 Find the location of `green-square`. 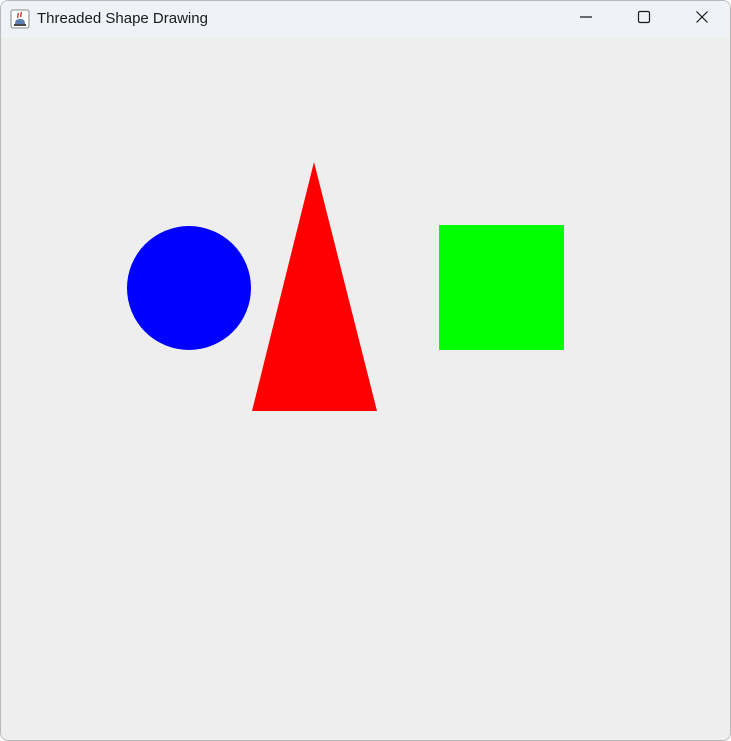

green-square is located at coordinates (501, 287).